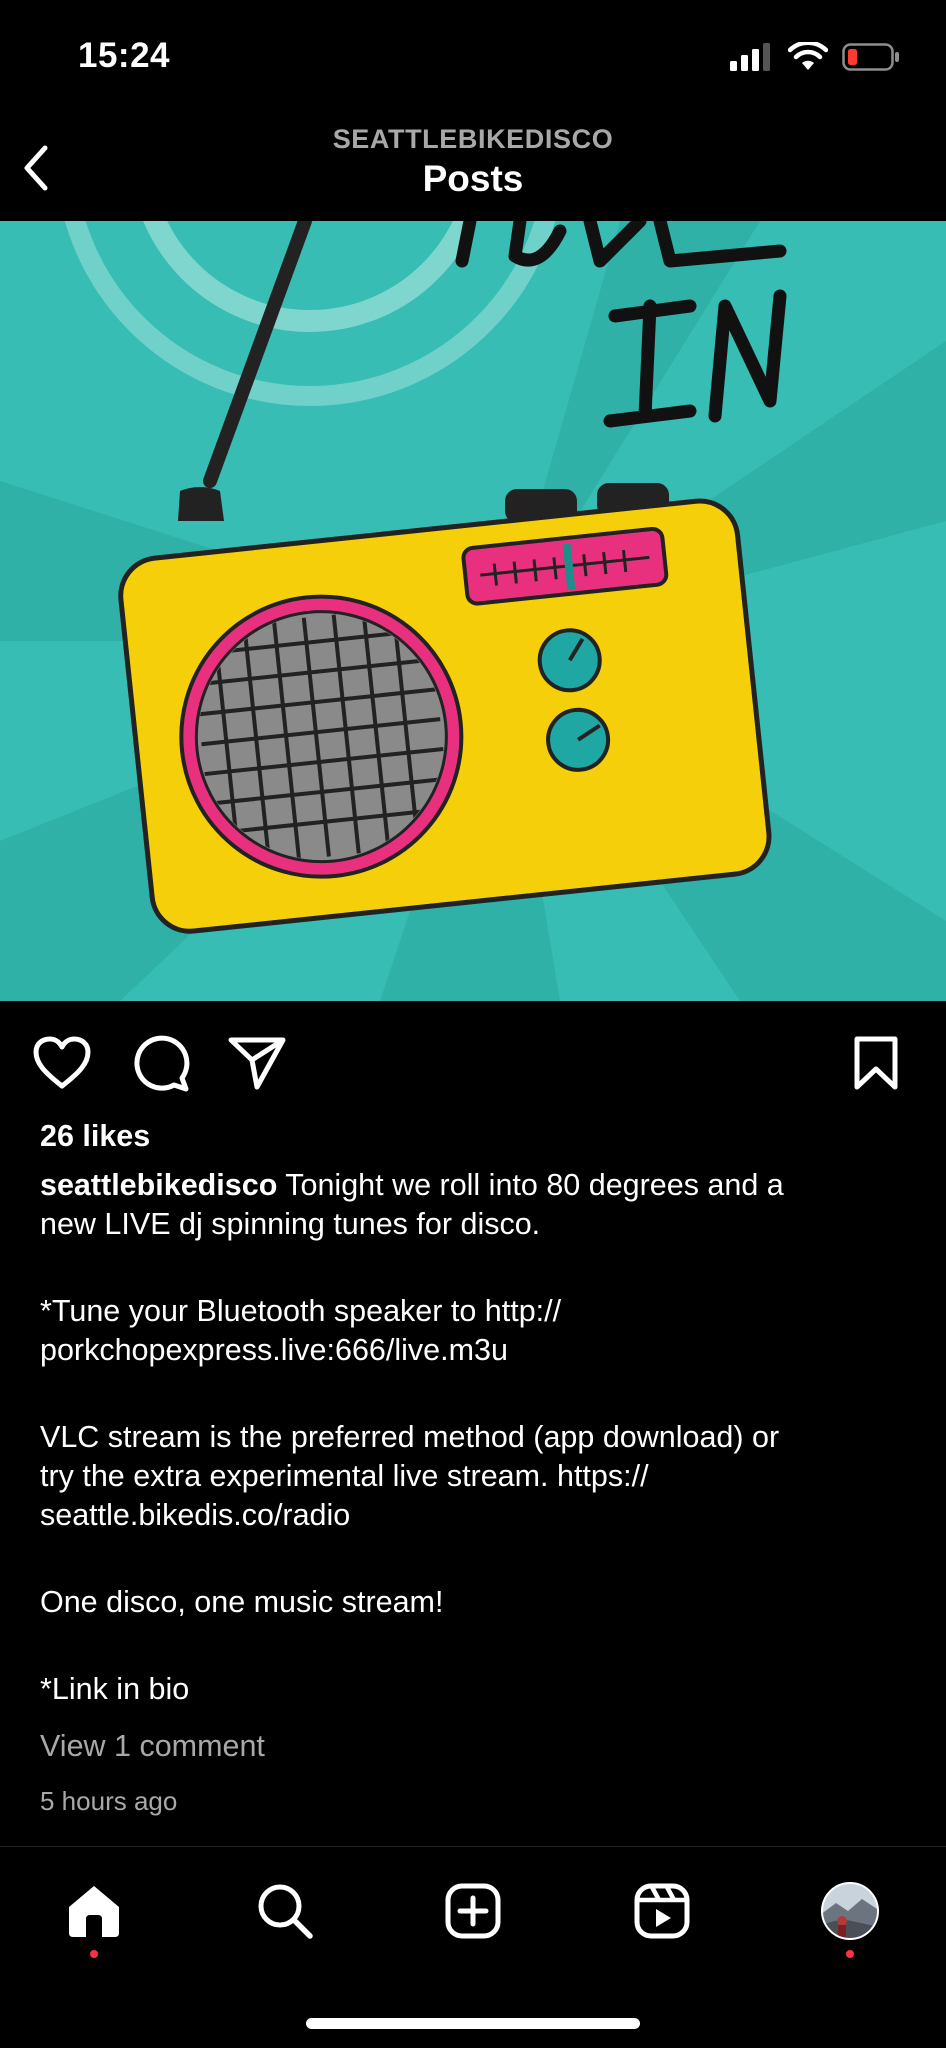 Image resolution: width=946 pixels, height=2048 pixels. I want to click on caption-line: new LIVE dj spinning tunes for disco., so click(290, 1224).